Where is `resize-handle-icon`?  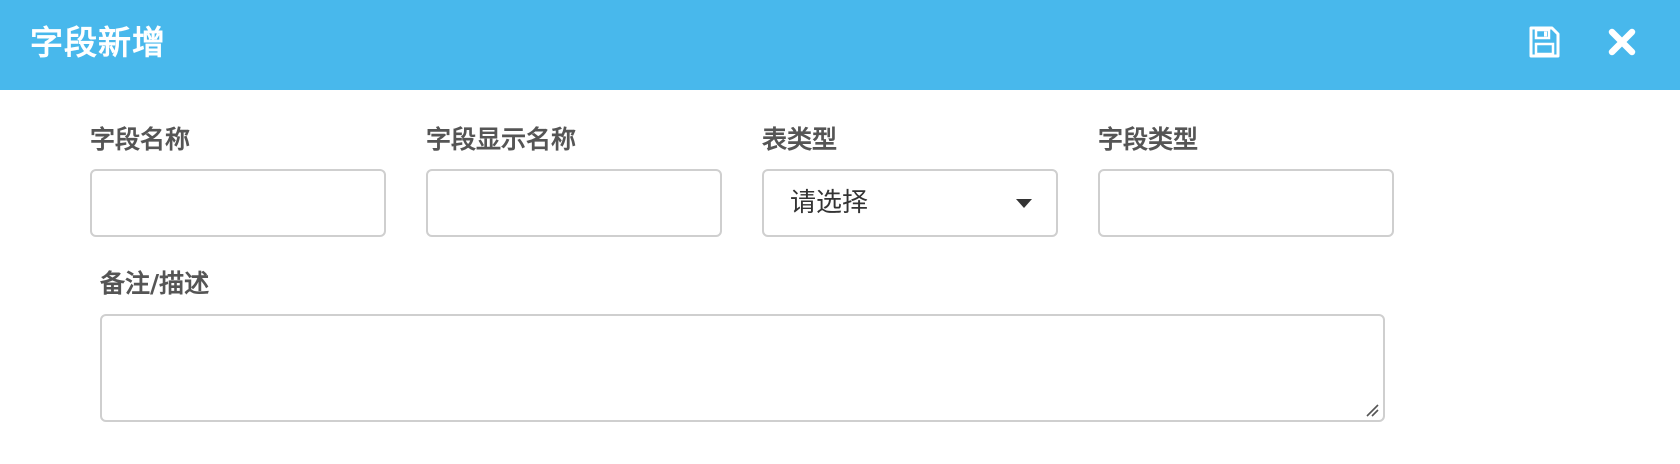
resize-handle-icon is located at coordinates (1372, 410).